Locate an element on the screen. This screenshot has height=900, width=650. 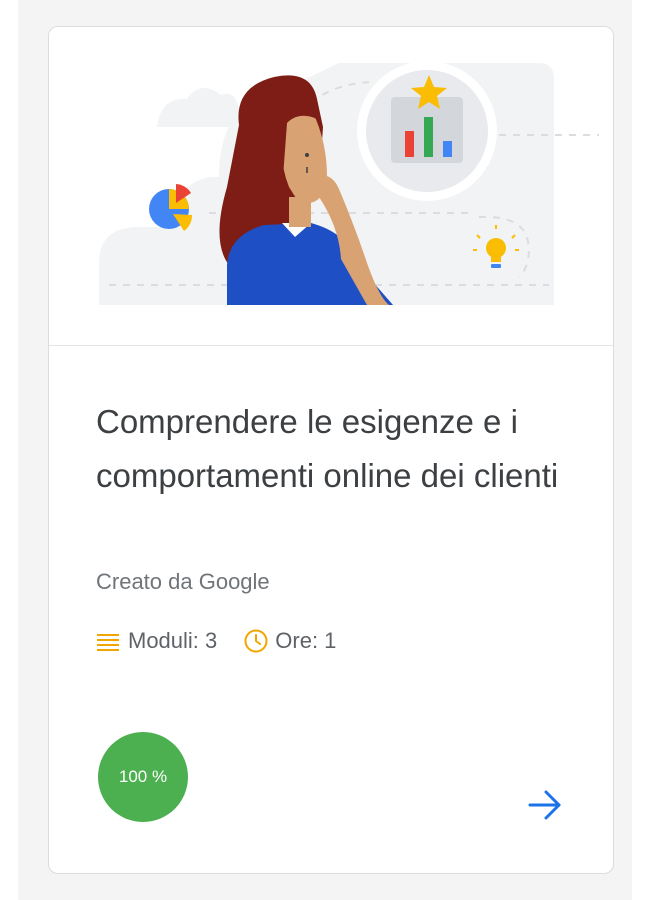
list-icon is located at coordinates (109, 641).